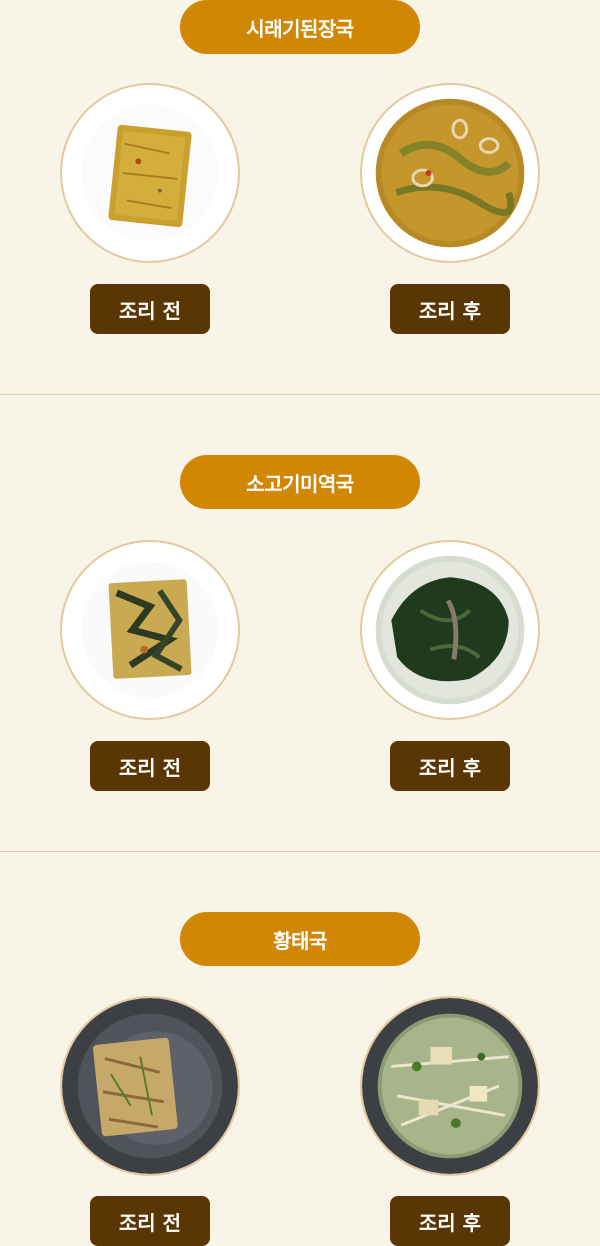  I want to click on siraegi-frozen-block-image, so click(150, 173).